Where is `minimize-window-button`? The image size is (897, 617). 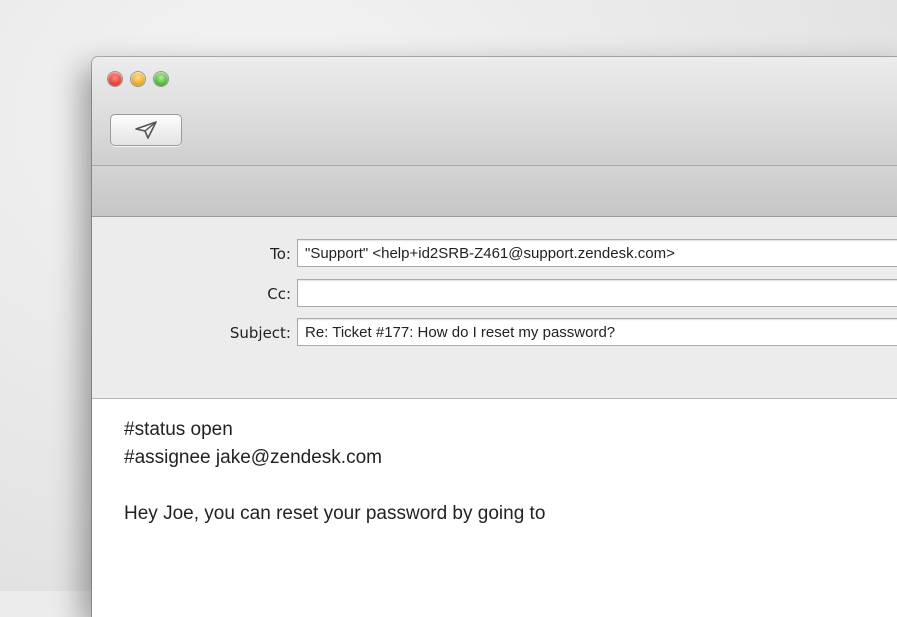 minimize-window-button is located at coordinates (138, 79).